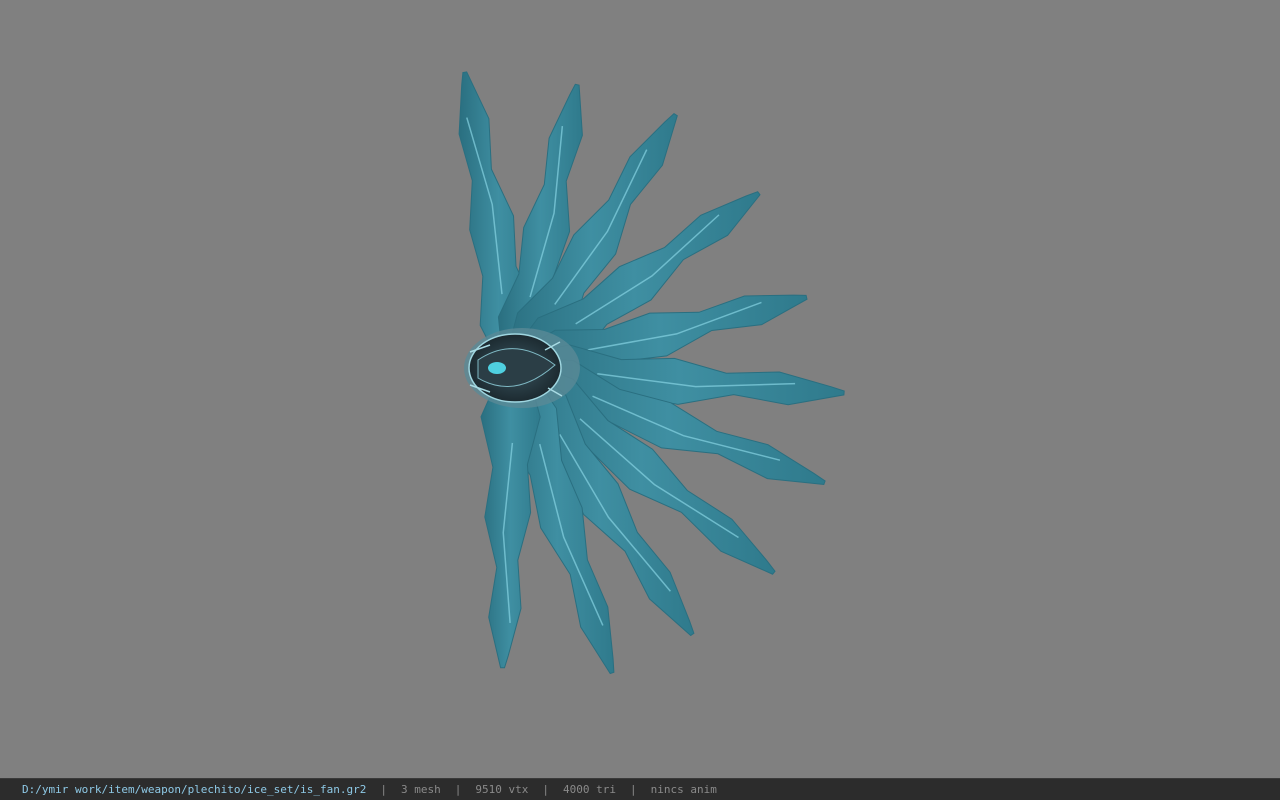 The height and width of the screenshot is (800, 1280). I want to click on triangle-count: 4000 tri, so click(589, 789).